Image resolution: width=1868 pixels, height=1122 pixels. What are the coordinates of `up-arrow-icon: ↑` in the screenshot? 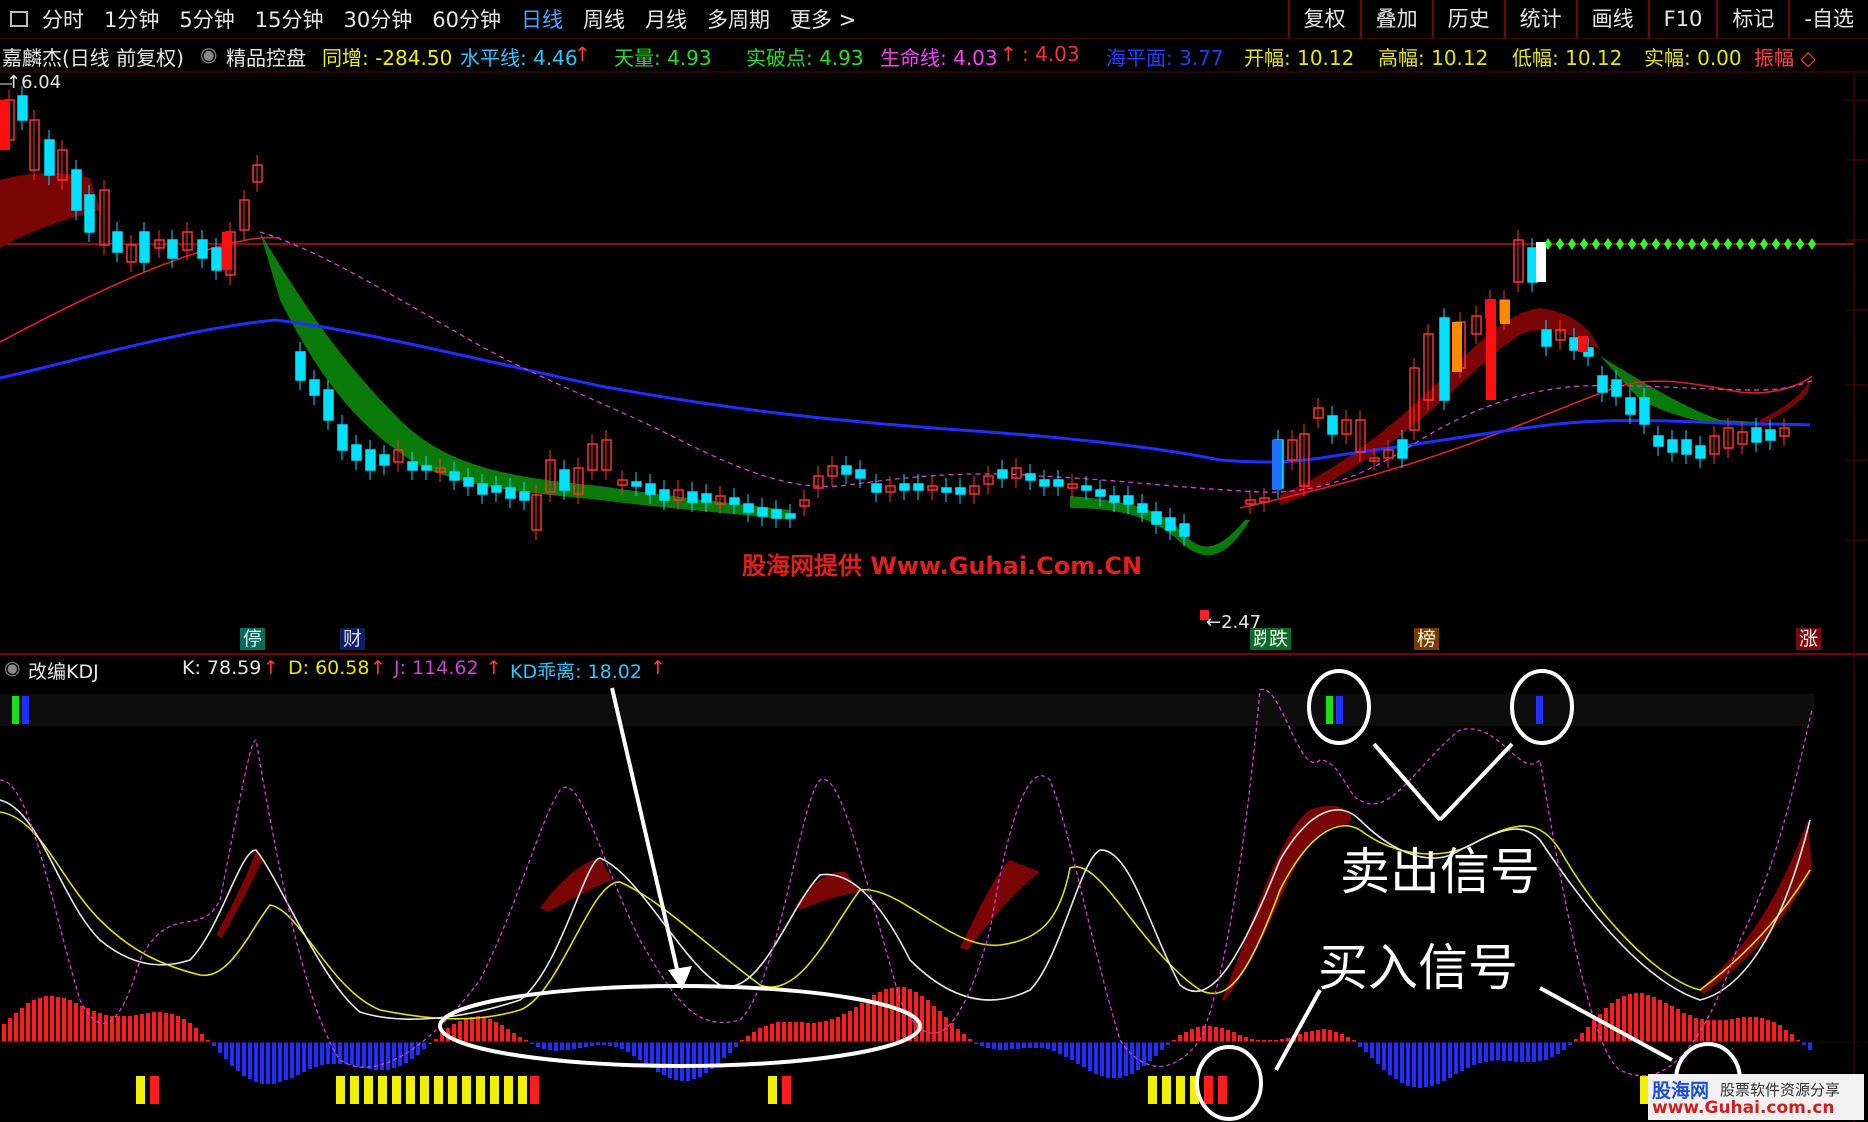 It's located at (658, 668).